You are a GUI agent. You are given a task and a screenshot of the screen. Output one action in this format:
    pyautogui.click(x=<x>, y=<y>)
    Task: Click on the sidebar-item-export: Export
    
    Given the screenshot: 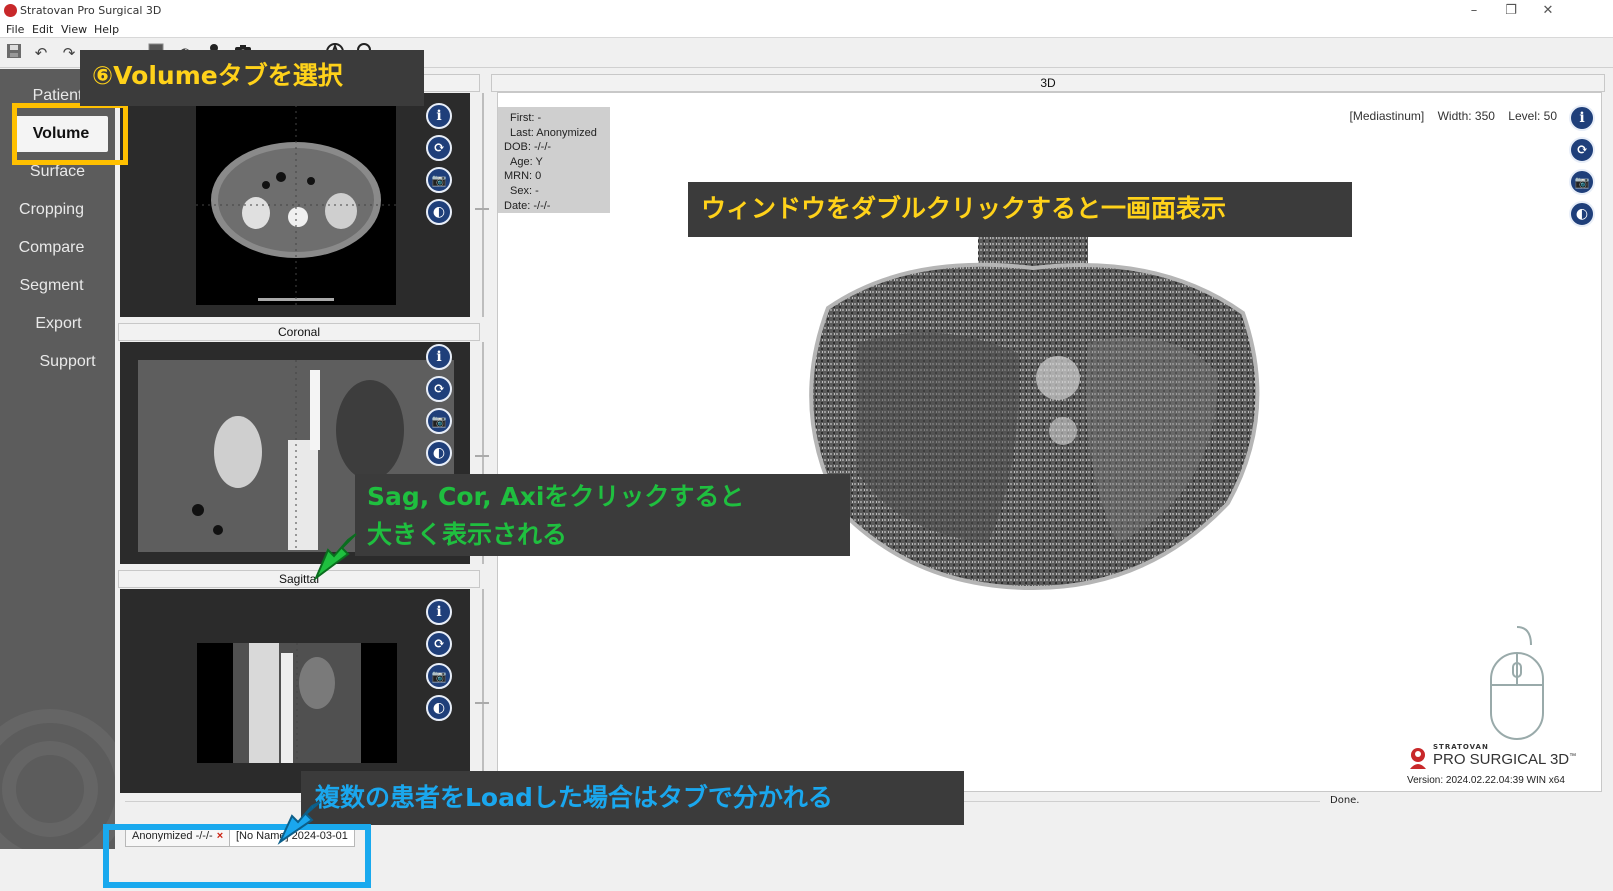 What is the action you would take?
    pyautogui.click(x=58, y=324)
    